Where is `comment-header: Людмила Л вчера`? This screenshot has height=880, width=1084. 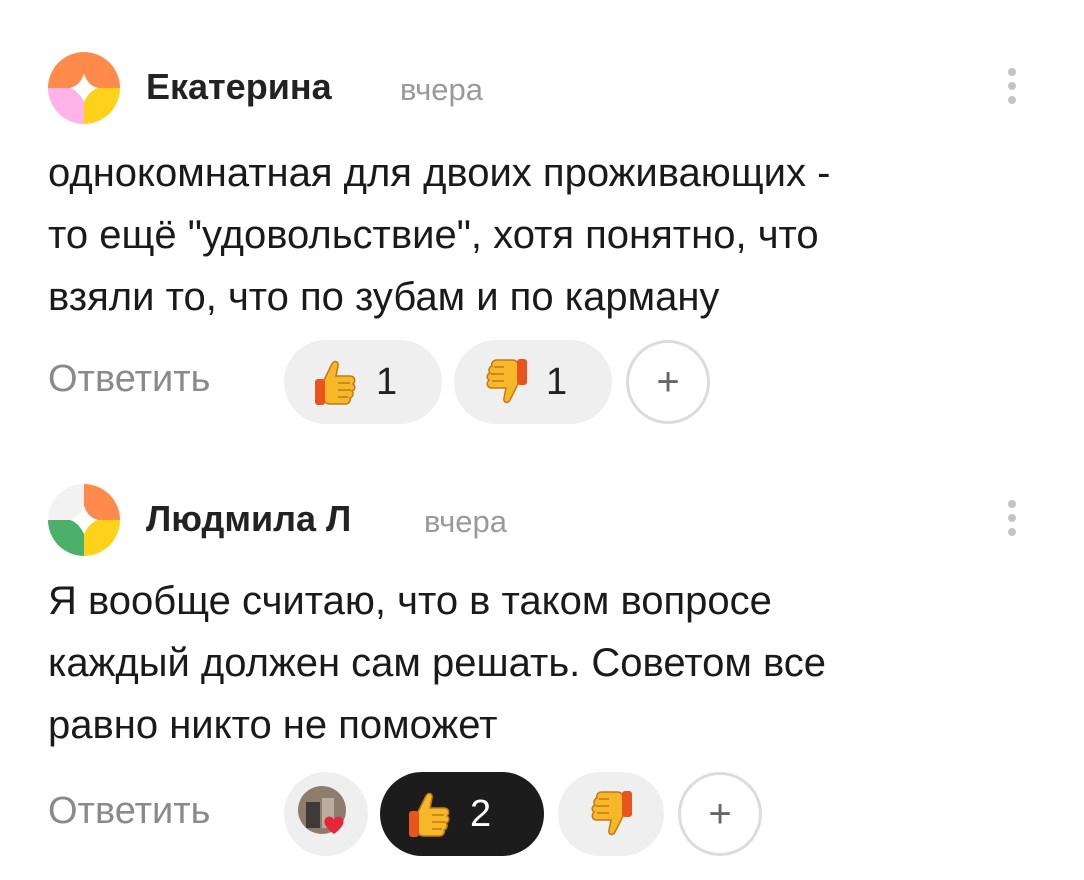 comment-header: Людмила Л вчера is located at coordinates (548, 522).